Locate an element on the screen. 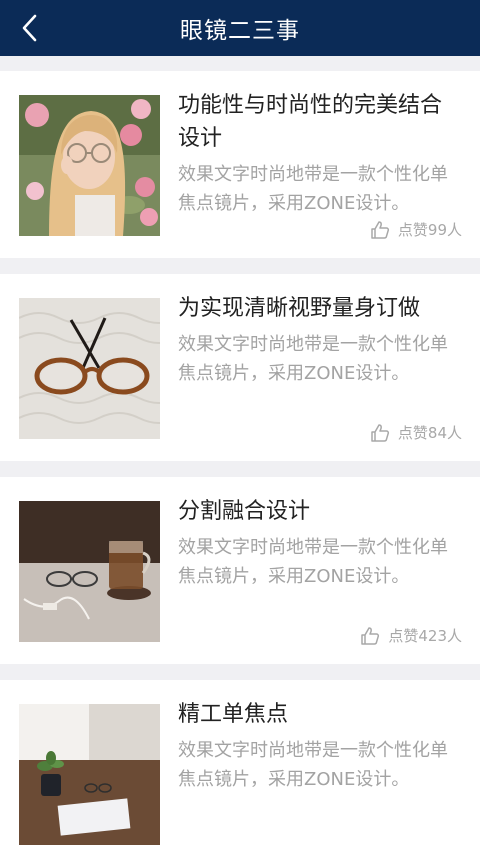 The height and width of the screenshot is (867, 480). nav-bar: 眼镜二三事 is located at coordinates (240, 28).